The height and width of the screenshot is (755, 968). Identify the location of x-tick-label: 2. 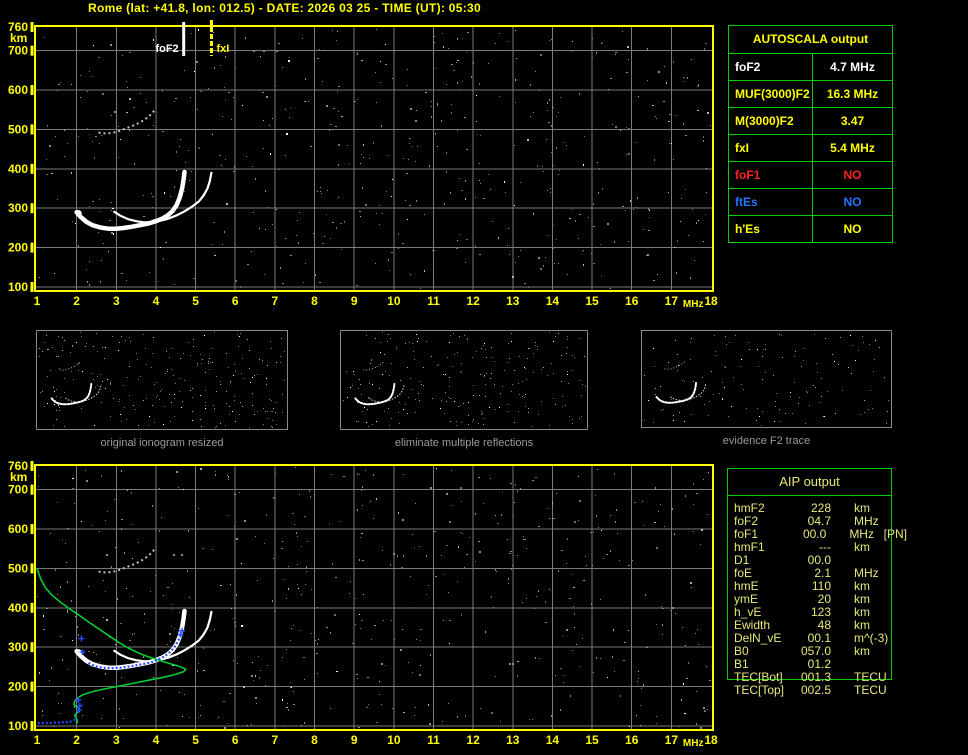
(76, 301).